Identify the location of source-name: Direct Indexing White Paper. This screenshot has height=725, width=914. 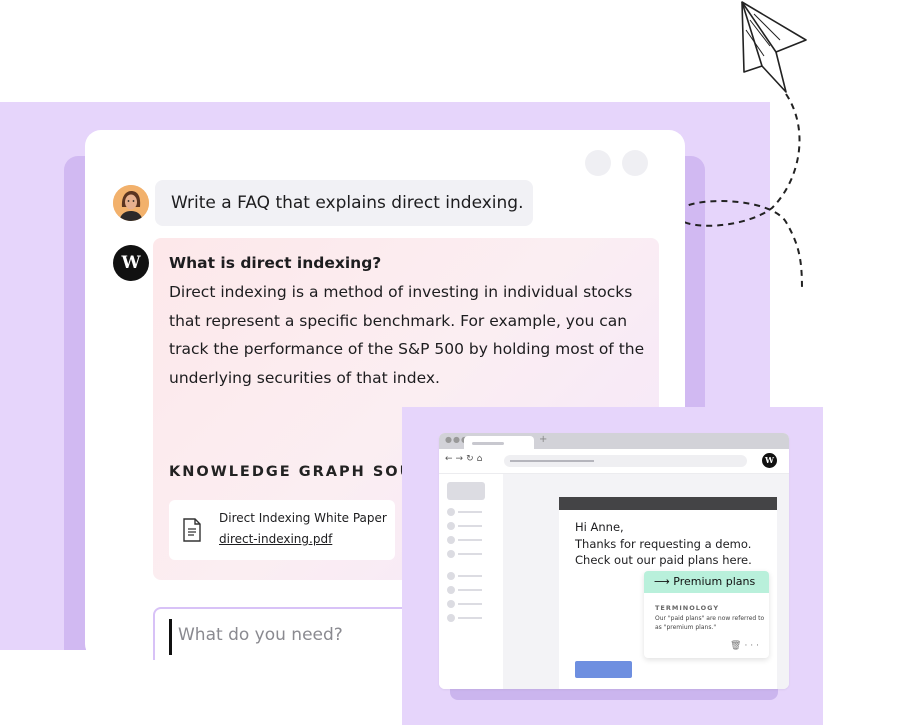
(303, 518).